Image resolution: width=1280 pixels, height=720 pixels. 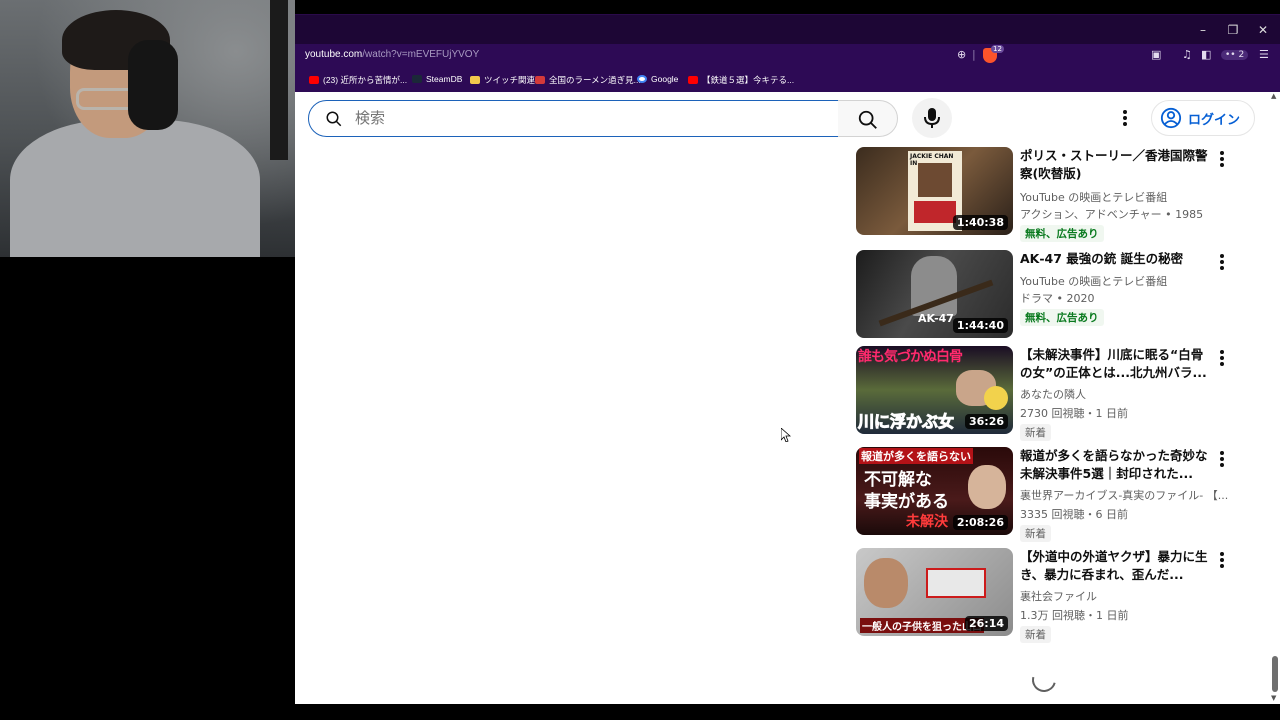 I want to click on bookmark-item: Google, so click(x=657, y=79).